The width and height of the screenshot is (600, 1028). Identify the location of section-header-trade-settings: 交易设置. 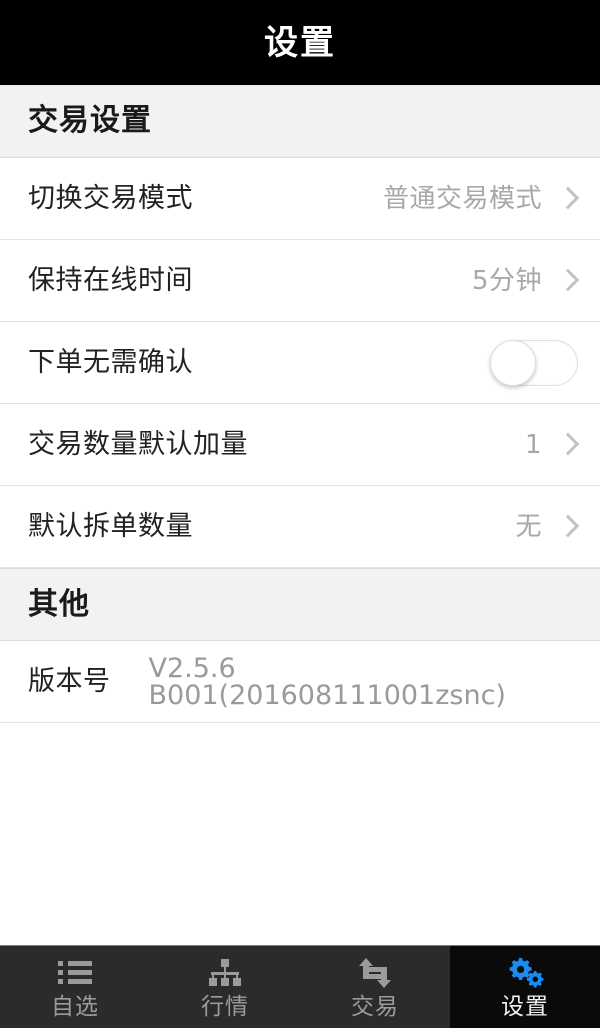
(300, 121).